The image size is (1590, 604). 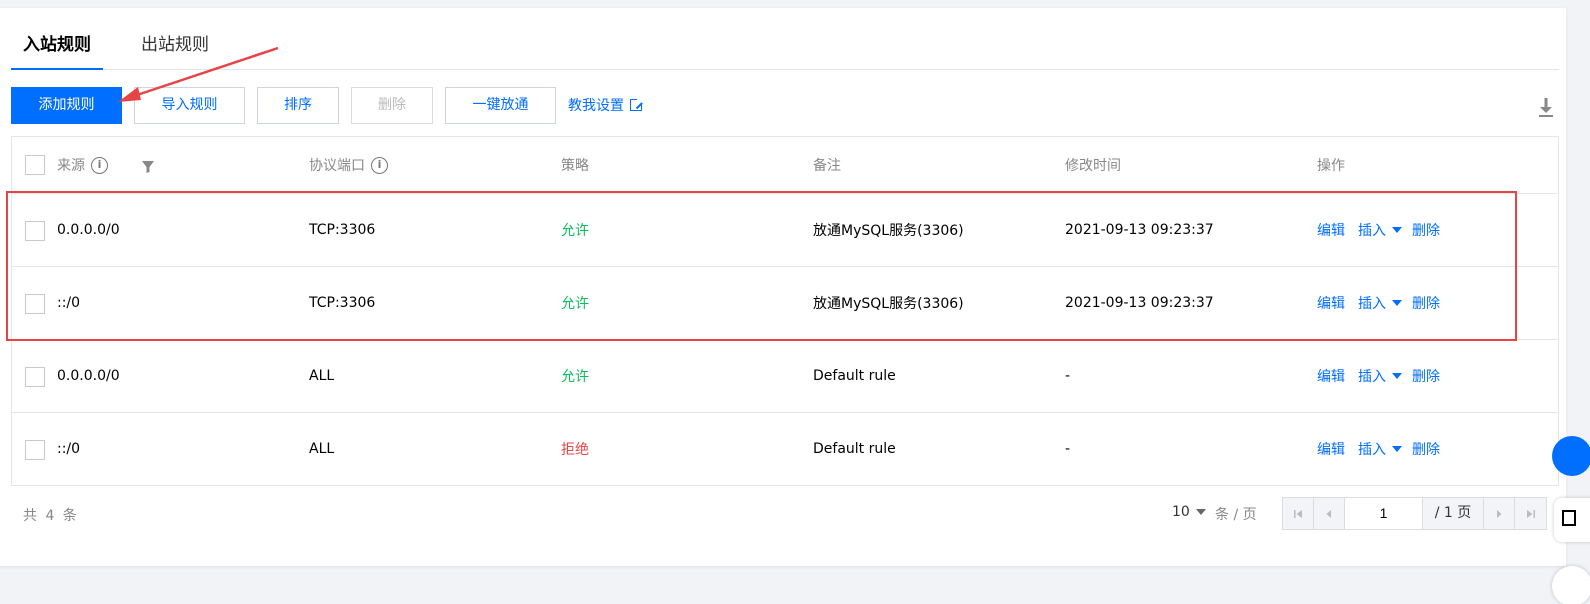 What do you see at coordinates (1569, 518) in the screenshot?
I see `feedback-icon` at bounding box center [1569, 518].